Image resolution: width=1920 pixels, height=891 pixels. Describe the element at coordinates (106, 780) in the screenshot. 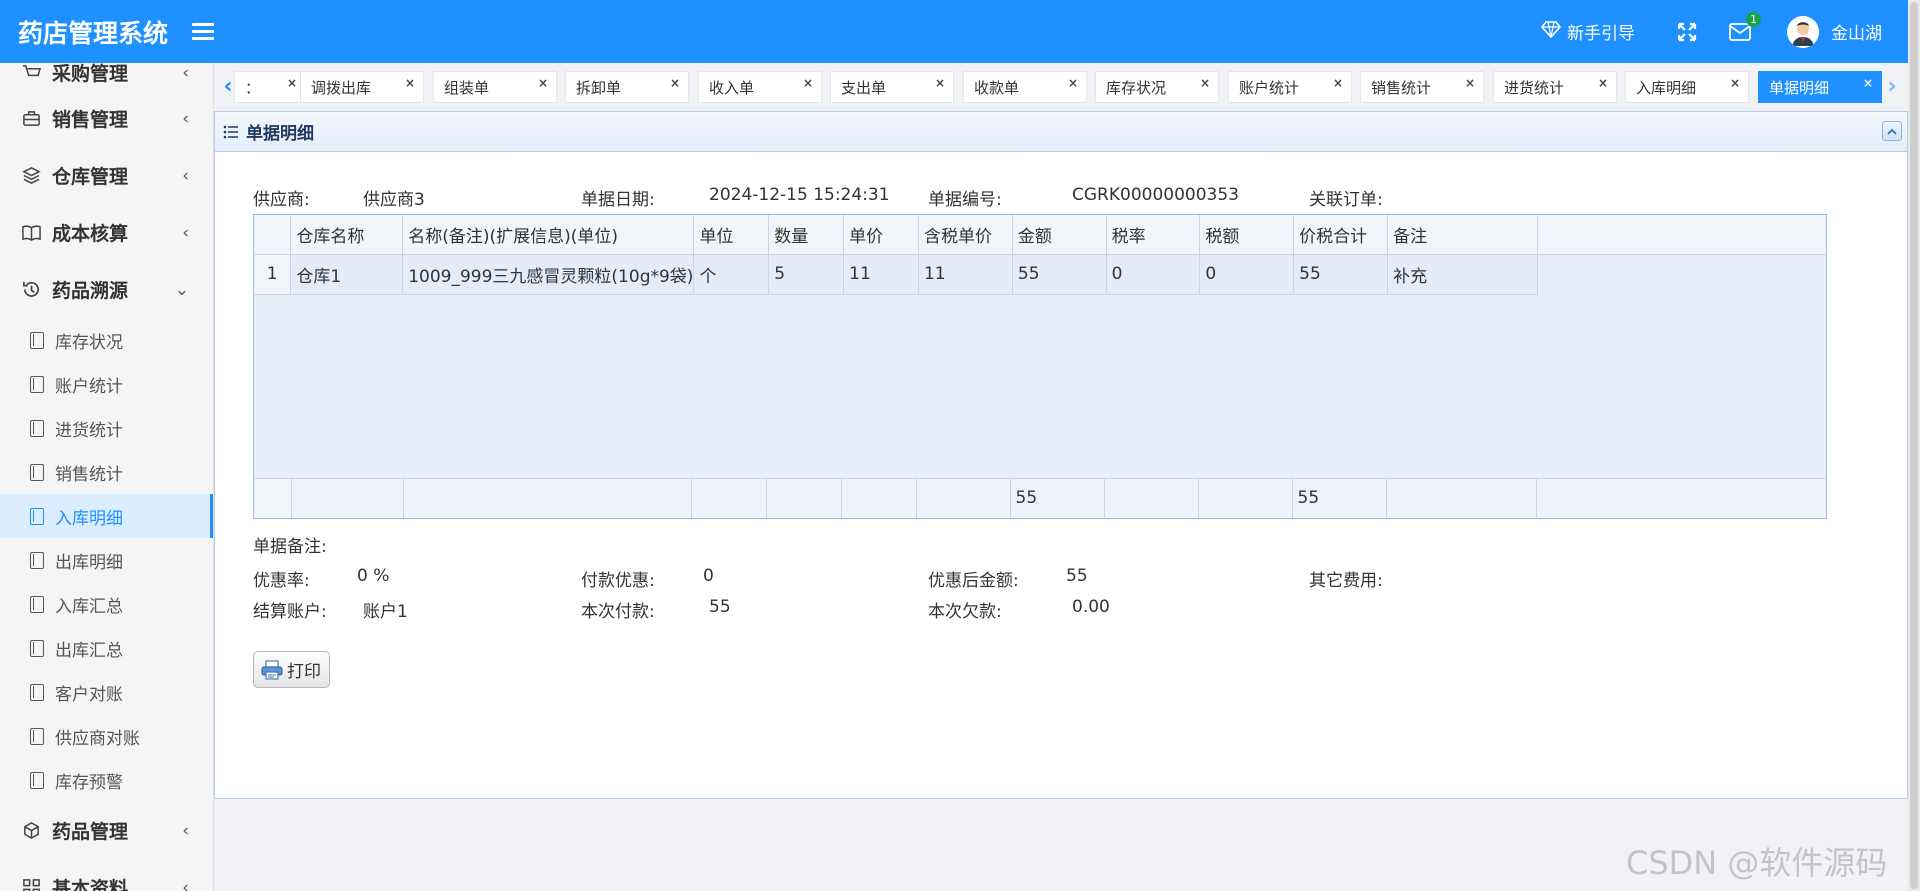

I see `sidebar-item-stock-warning: 库存预警` at that location.